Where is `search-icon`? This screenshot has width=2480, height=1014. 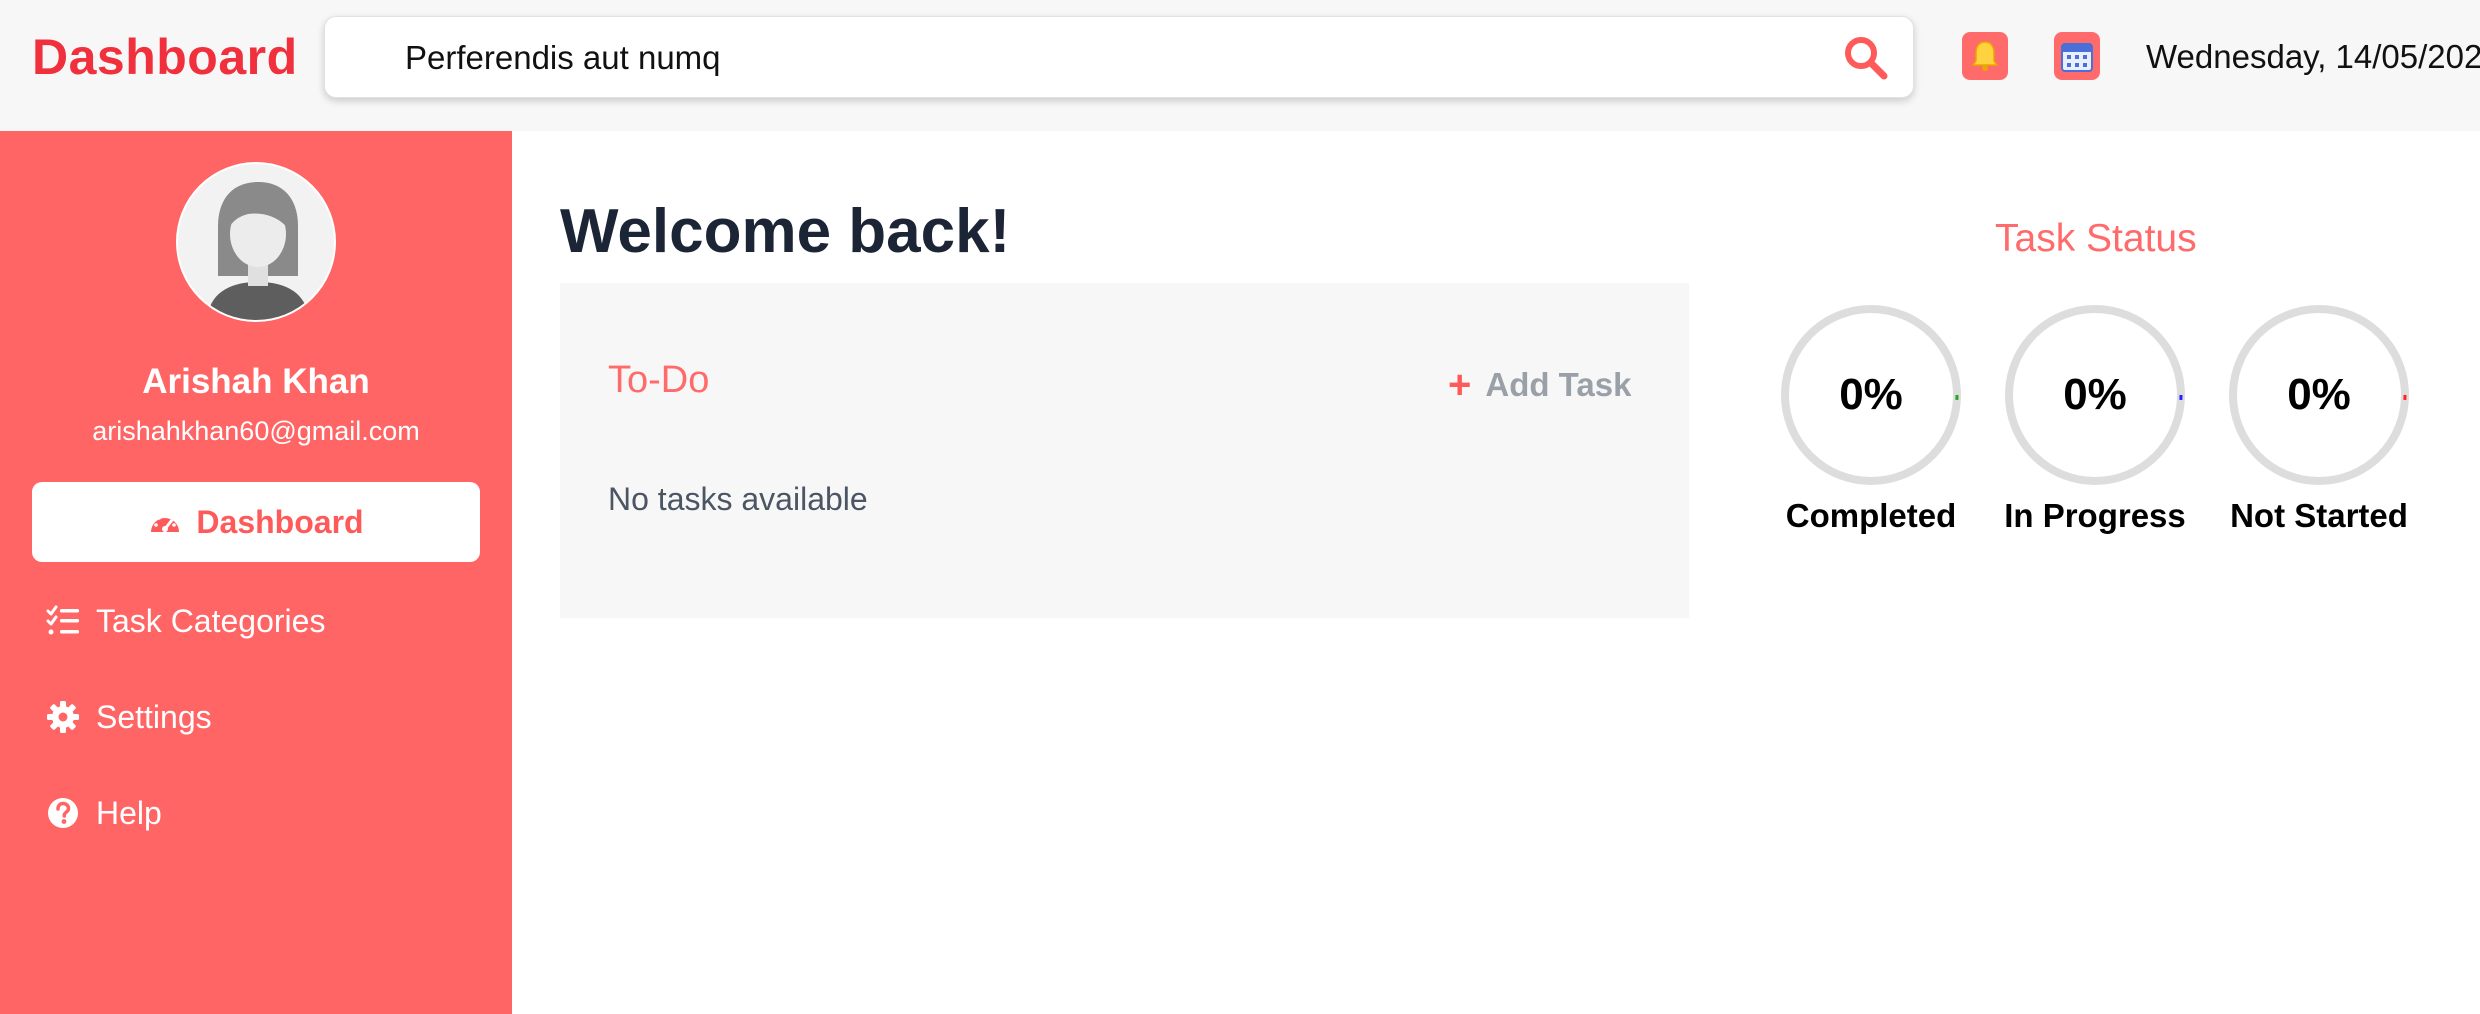 search-icon is located at coordinates (1866, 58).